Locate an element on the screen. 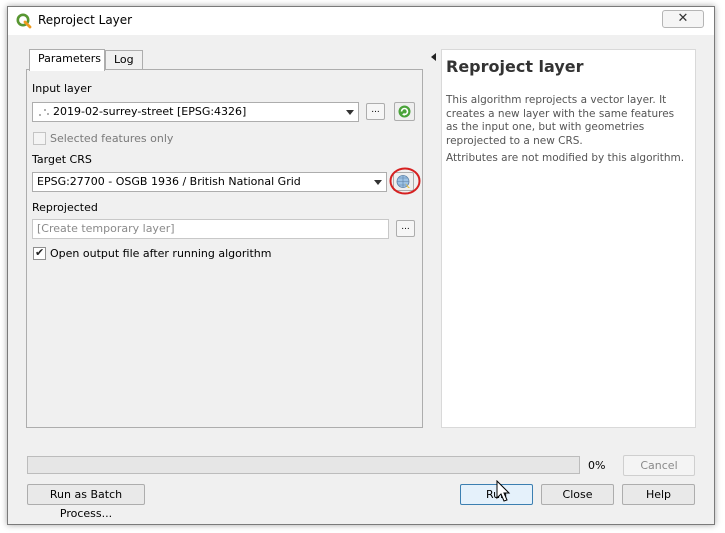 The width and height of the screenshot is (725, 533). reprojected-label: Reprojected is located at coordinates (65, 207).